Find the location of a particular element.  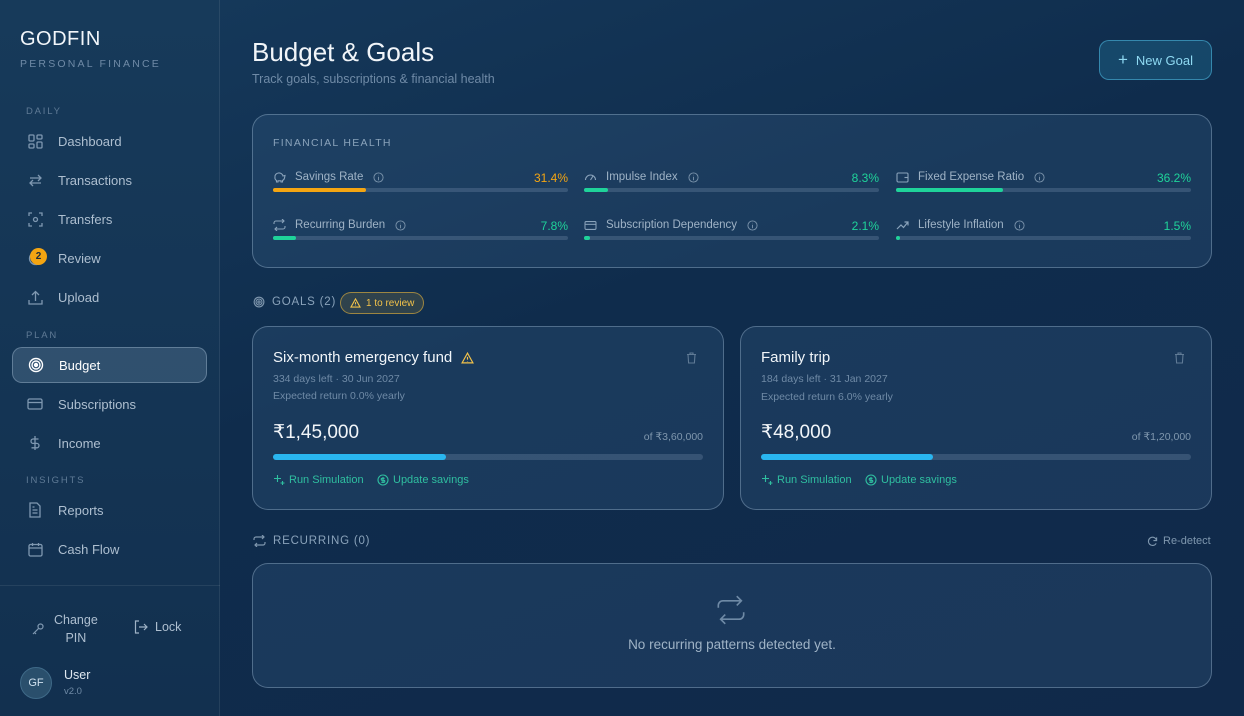

sidebar-item-reports: Reports is located at coordinates (109, 510).